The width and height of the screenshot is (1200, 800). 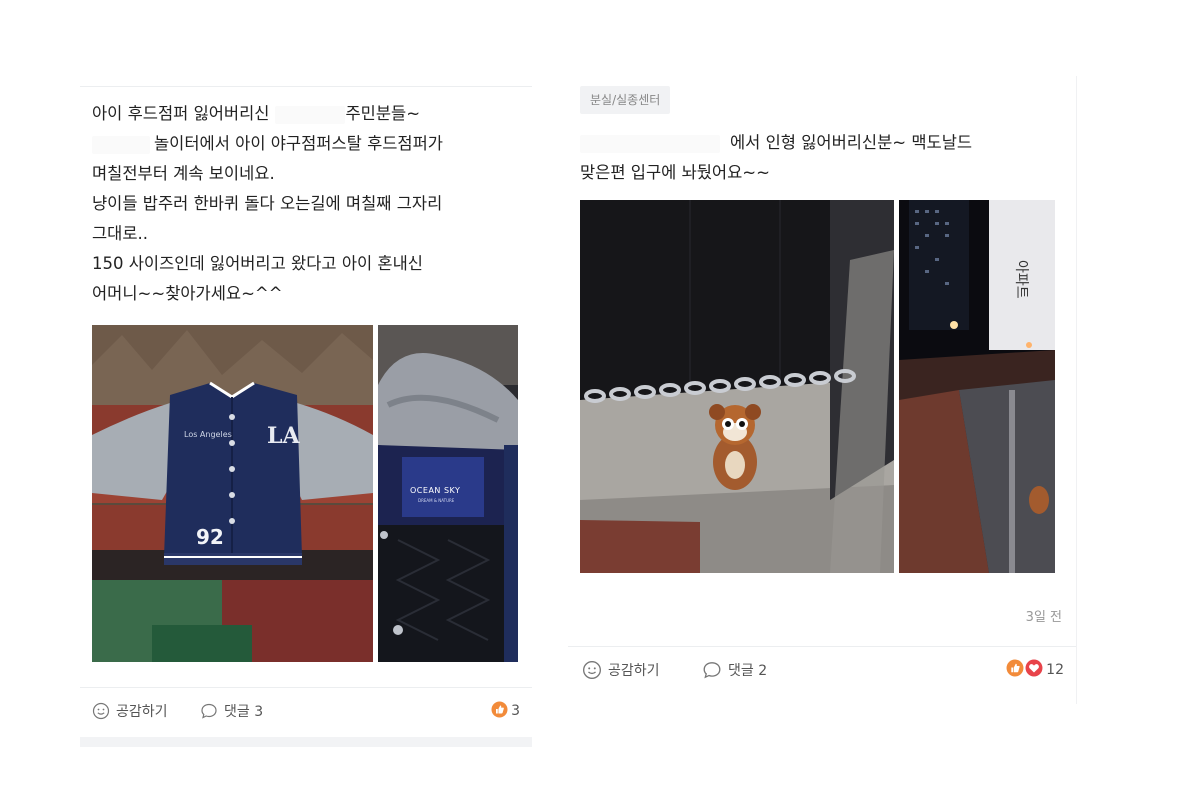 What do you see at coordinates (383, 113) in the screenshot?
I see `post-text-line: 주민분들~` at bounding box center [383, 113].